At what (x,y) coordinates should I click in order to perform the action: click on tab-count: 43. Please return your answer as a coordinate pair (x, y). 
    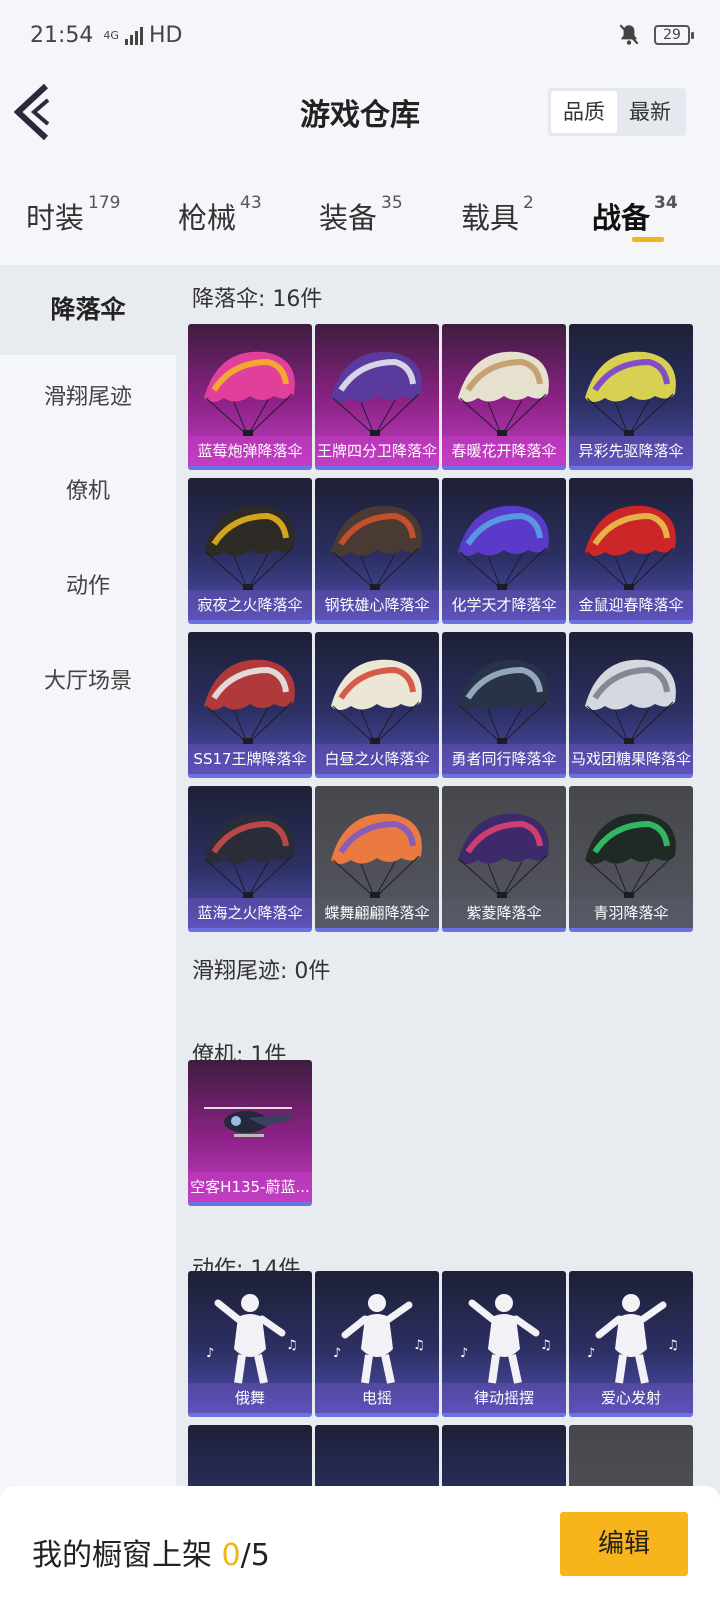
    Looking at the image, I should click on (251, 203).